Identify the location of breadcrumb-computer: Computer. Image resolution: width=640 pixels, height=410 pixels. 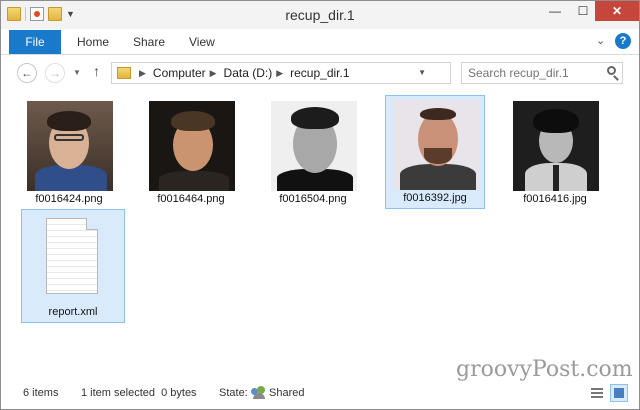
(179, 73).